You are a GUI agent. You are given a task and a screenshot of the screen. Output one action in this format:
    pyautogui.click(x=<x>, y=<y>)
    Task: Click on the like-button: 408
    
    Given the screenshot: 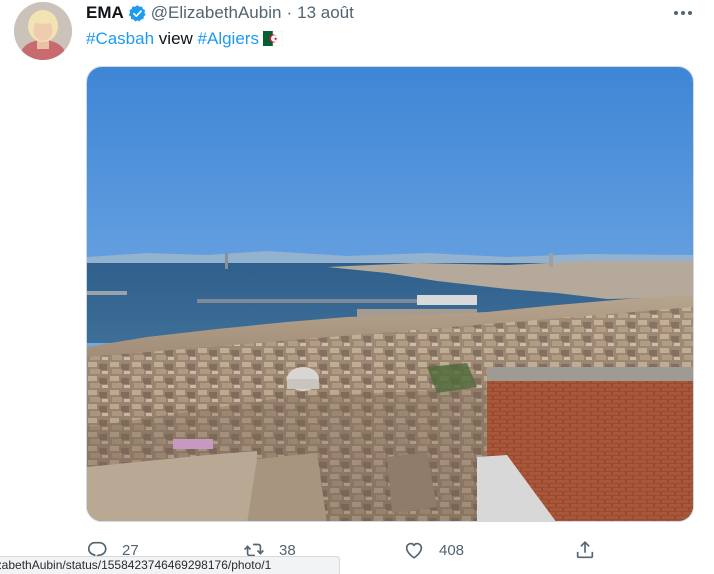 What is the action you would take?
    pyautogui.click(x=433, y=550)
    